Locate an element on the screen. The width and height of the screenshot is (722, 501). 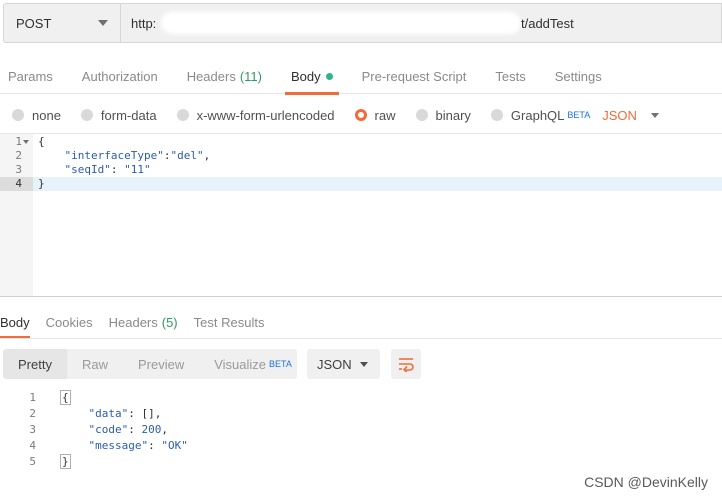
json-key: "seqId" is located at coordinates (87, 169).